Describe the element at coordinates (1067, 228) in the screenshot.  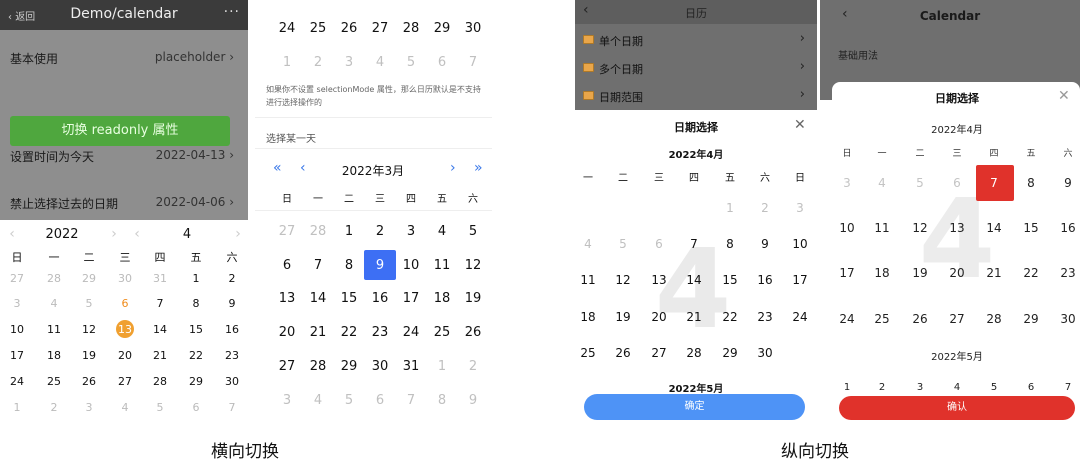
I see `day-cell: 16` at that location.